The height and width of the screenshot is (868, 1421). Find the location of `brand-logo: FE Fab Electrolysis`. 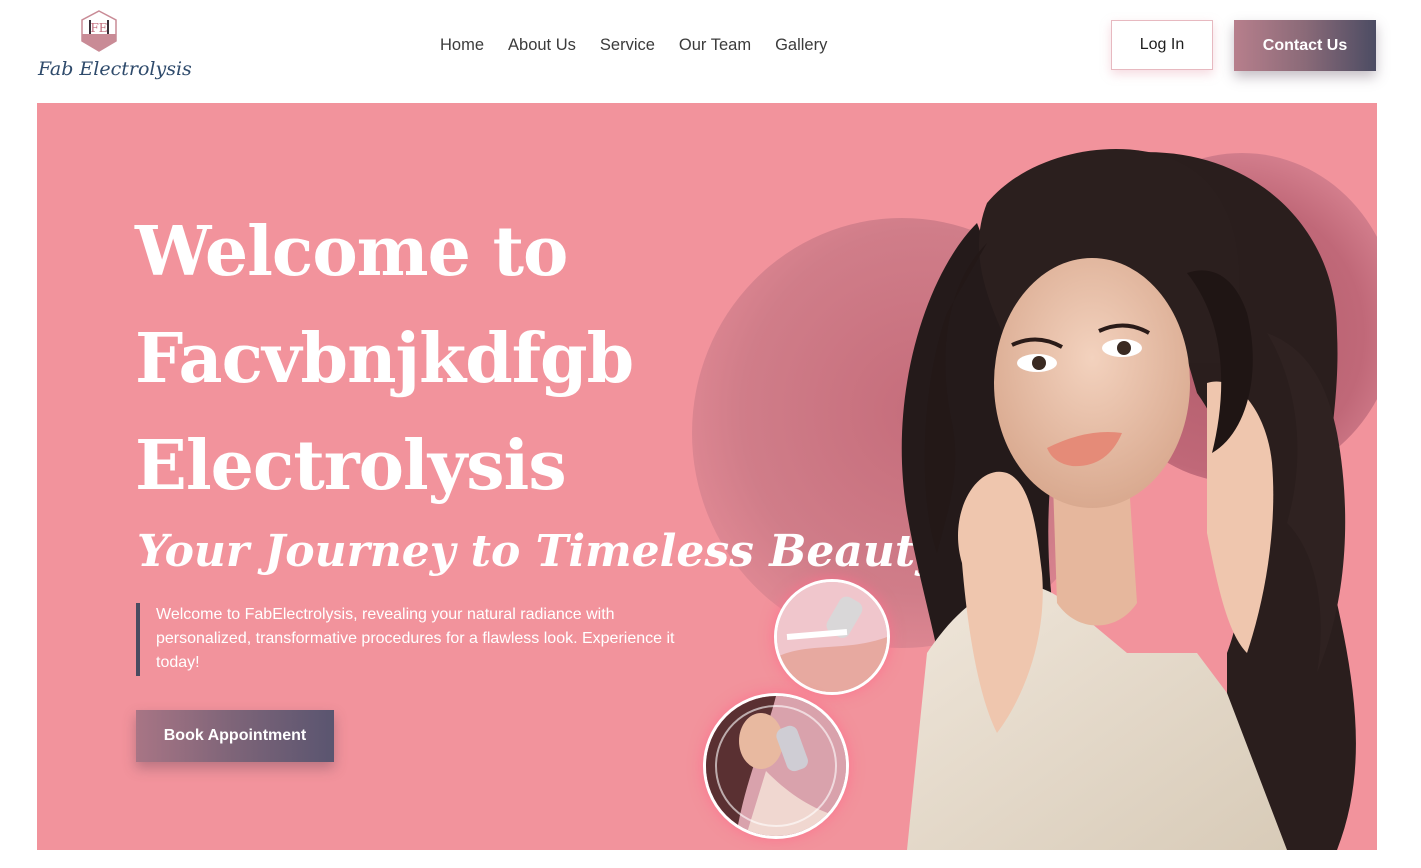

brand-logo: FE Fab Electrolysis is located at coordinates (115, 48).